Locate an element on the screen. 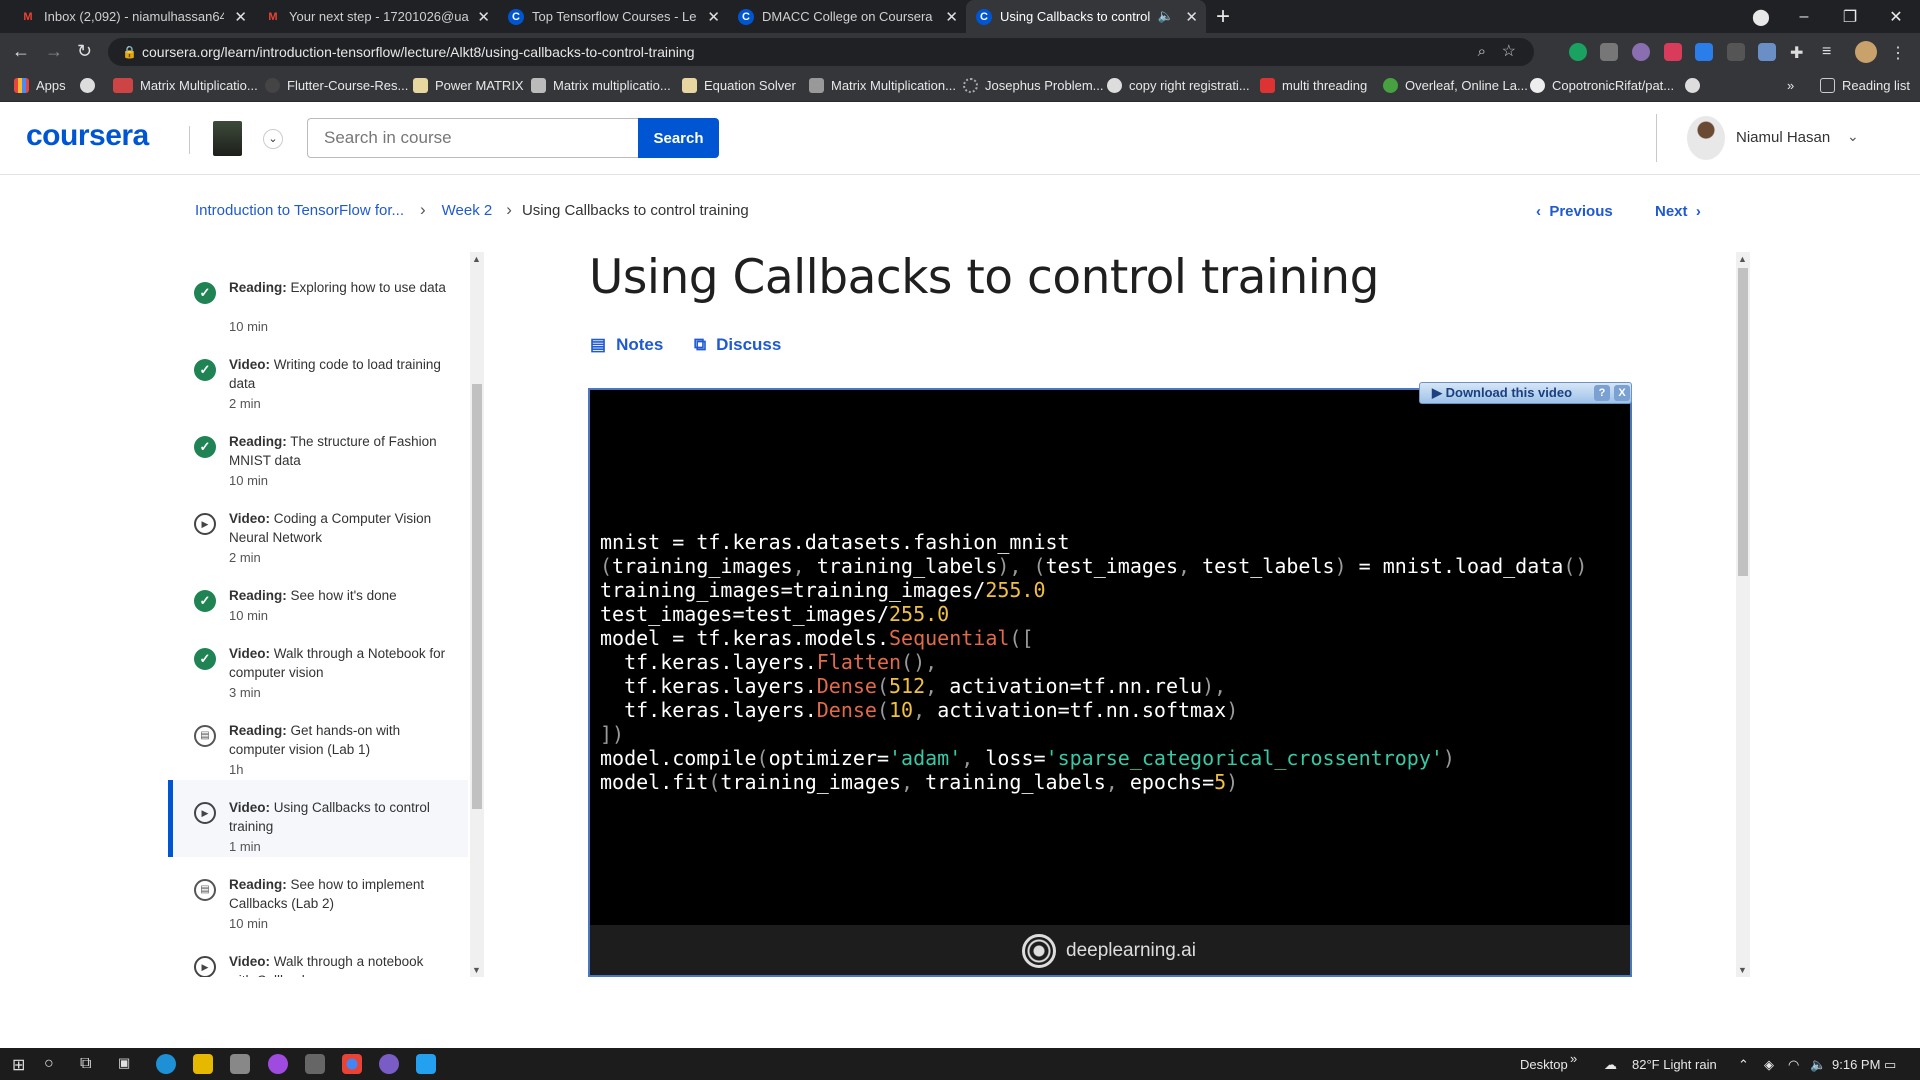  grammarly-icon is located at coordinates (1578, 52).